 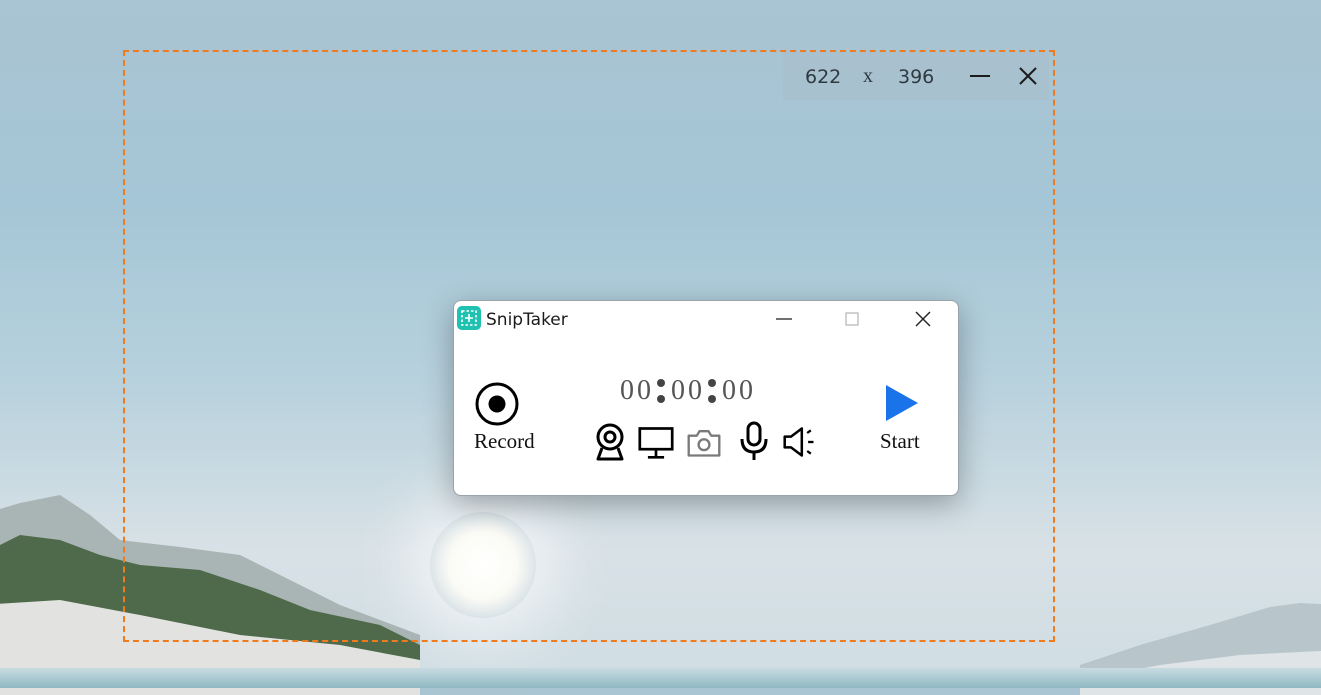 I want to click on camera-icon, so click(x=704, y=442).